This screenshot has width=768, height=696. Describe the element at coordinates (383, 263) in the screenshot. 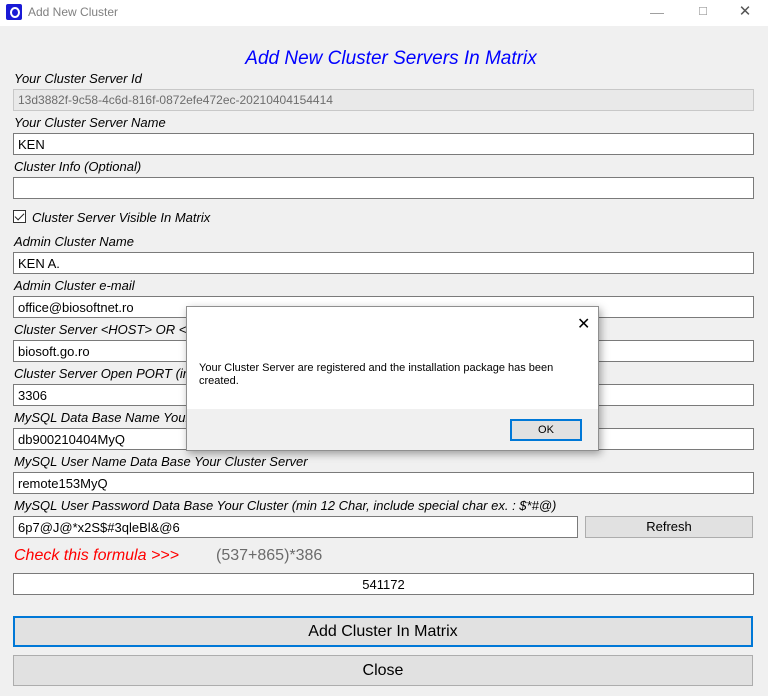

I see `admin-name-field: KEN A.` at that location.